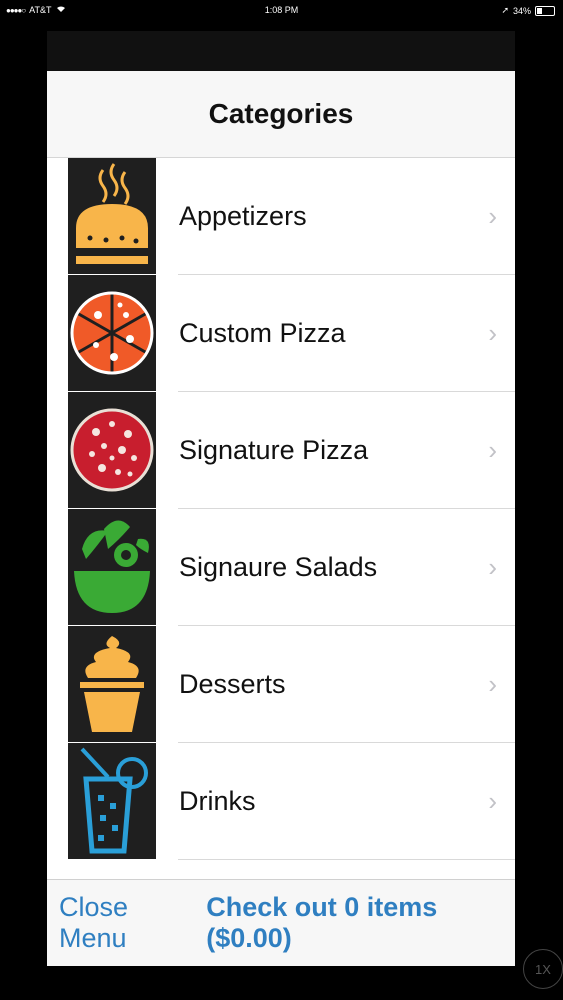 Image resolution: width=563 pixels, height=1000 pixels. I want to click on battery-fill, so click(540, 10).